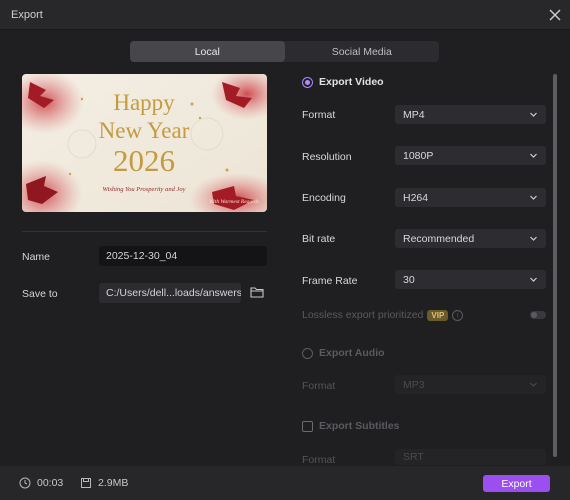 Image resolution: width=570 pixels, height=500 pixels. Describe the element at coordinates (113, 483) in the screenshot. I see `file-size-value: 2.9MB` at that location.